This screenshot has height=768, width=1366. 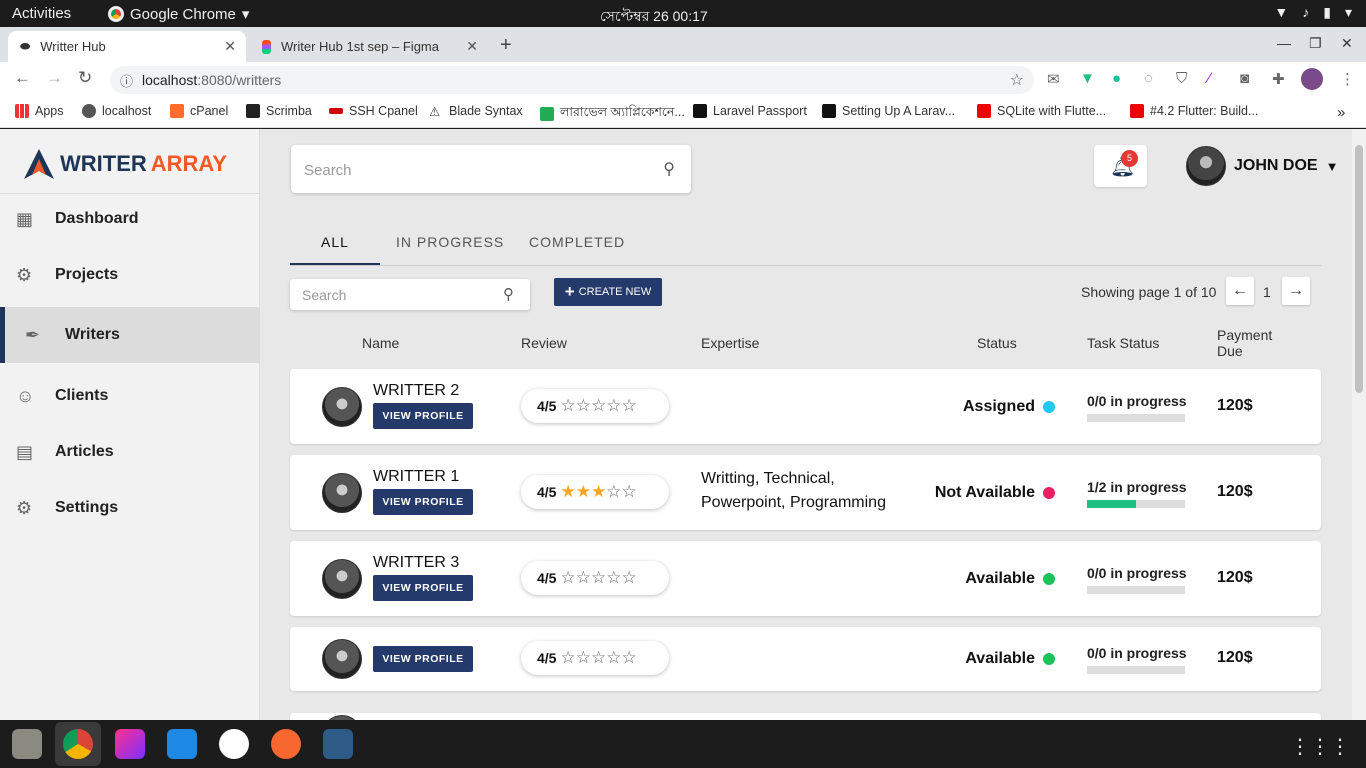 I want to click on profile-avatar-icon, so click(x=1312, y=79).